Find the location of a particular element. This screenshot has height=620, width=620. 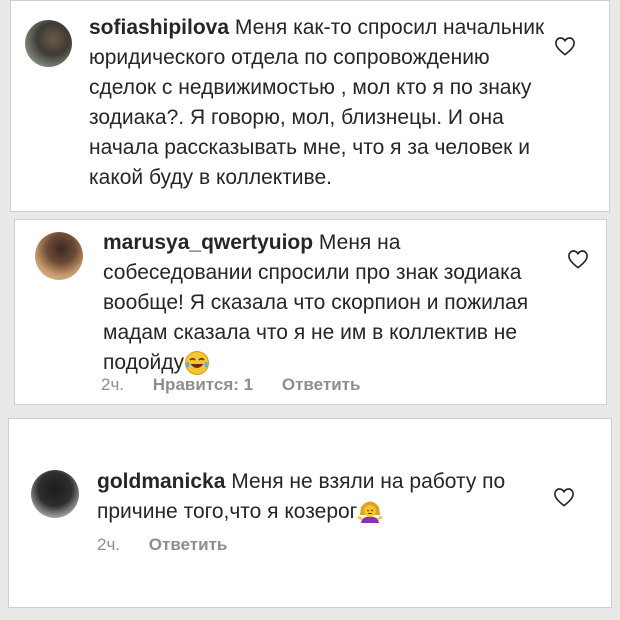

comment-username: sofiashipilova is located at coordinates (159, 27).